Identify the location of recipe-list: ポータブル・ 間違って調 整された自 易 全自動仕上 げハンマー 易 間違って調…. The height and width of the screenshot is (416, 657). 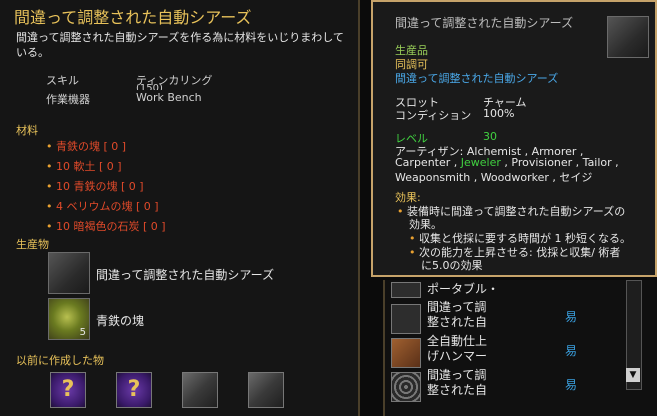
(520, 348).